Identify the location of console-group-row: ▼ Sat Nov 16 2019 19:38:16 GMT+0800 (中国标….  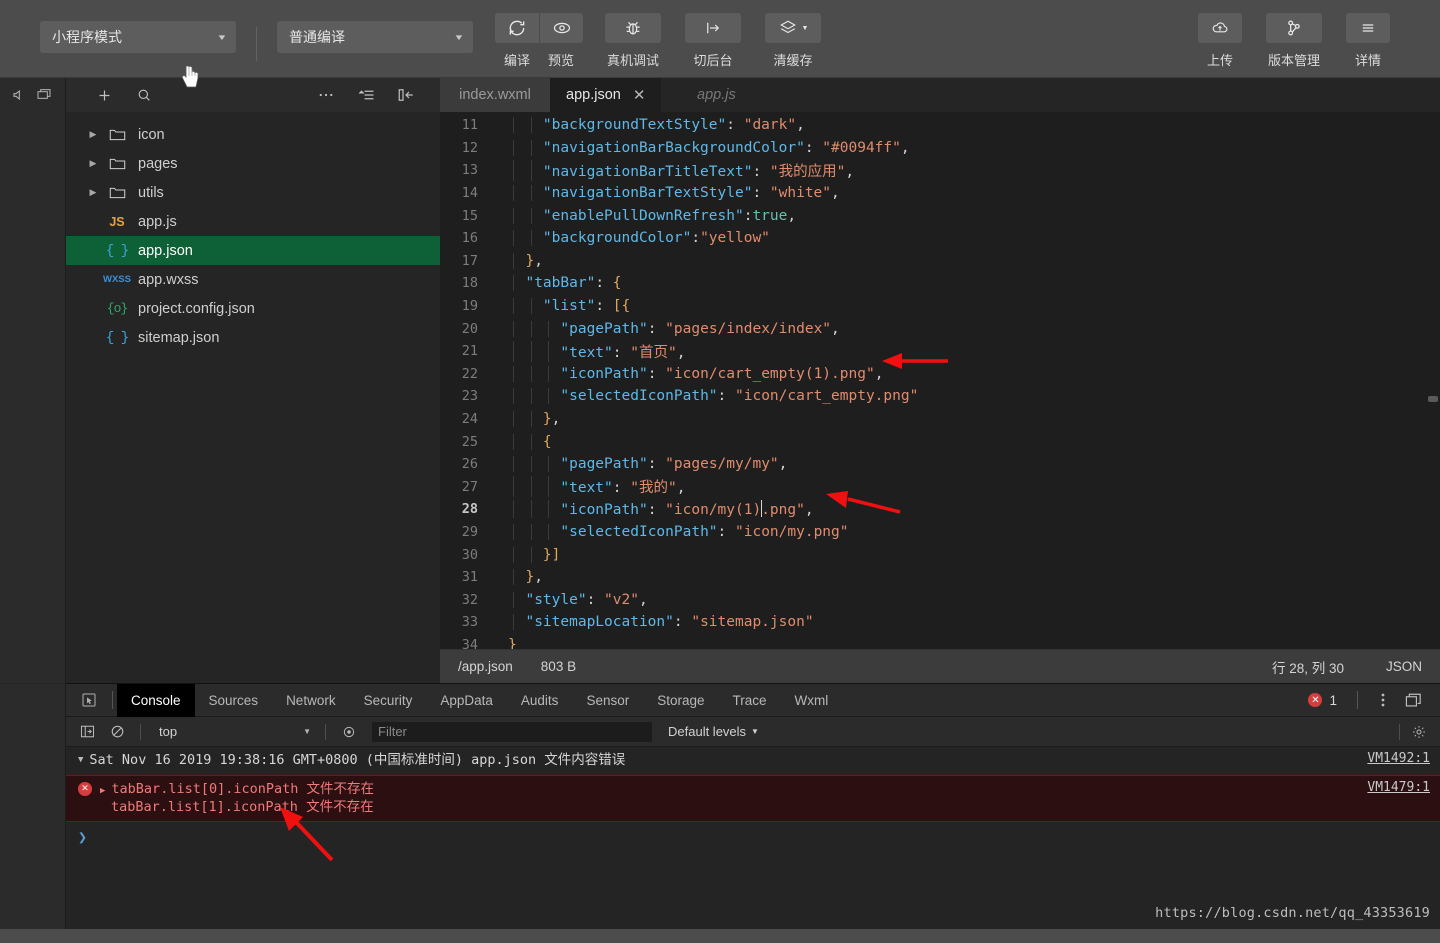
(753, 761).